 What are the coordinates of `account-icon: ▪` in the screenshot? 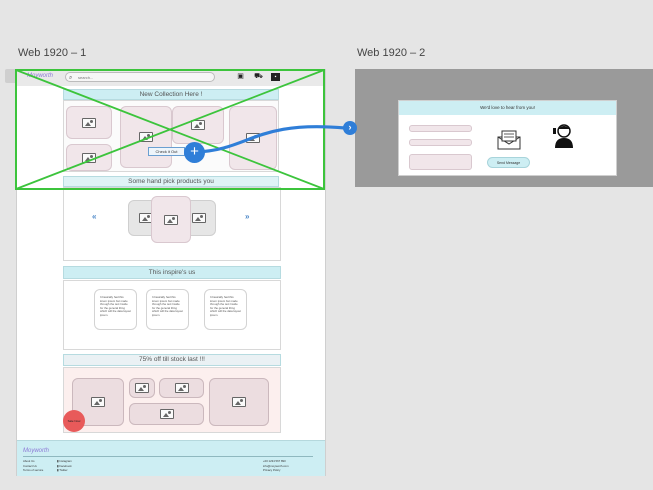 It's located at (275, 77).